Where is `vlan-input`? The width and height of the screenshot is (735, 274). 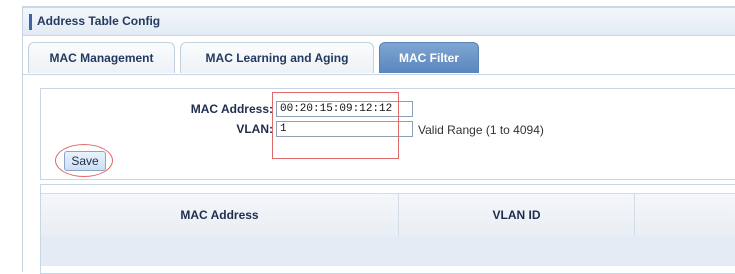
vlan-input is located at coordinates (344, 129).